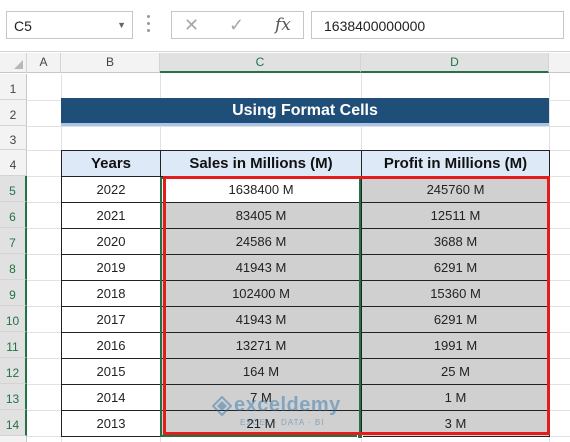 The width and height of the screenshot is (570, 442). Describe the element at coordinates (149, 25) in the screenshot. I see `drag-handle-icon` at that location.